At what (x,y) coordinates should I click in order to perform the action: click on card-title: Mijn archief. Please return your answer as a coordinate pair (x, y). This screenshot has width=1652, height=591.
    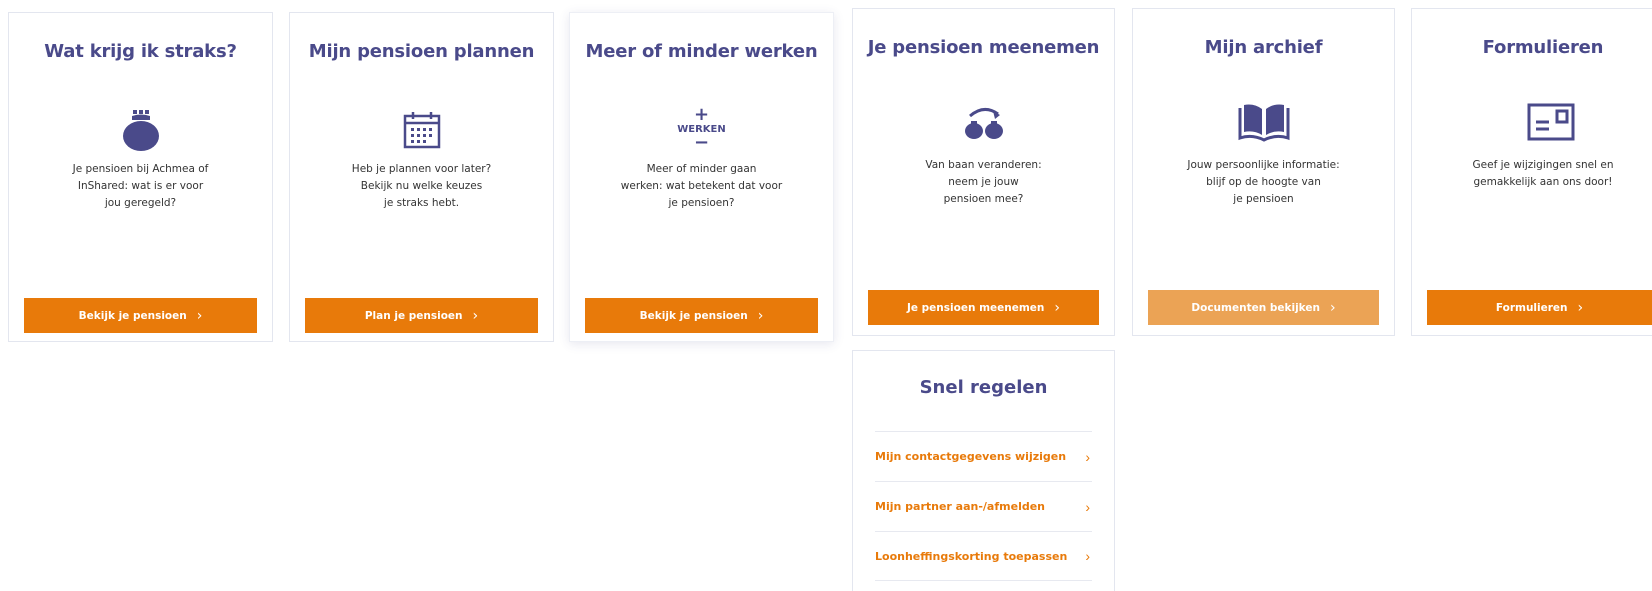
    Looking at the image, I should click on (1263, 47).